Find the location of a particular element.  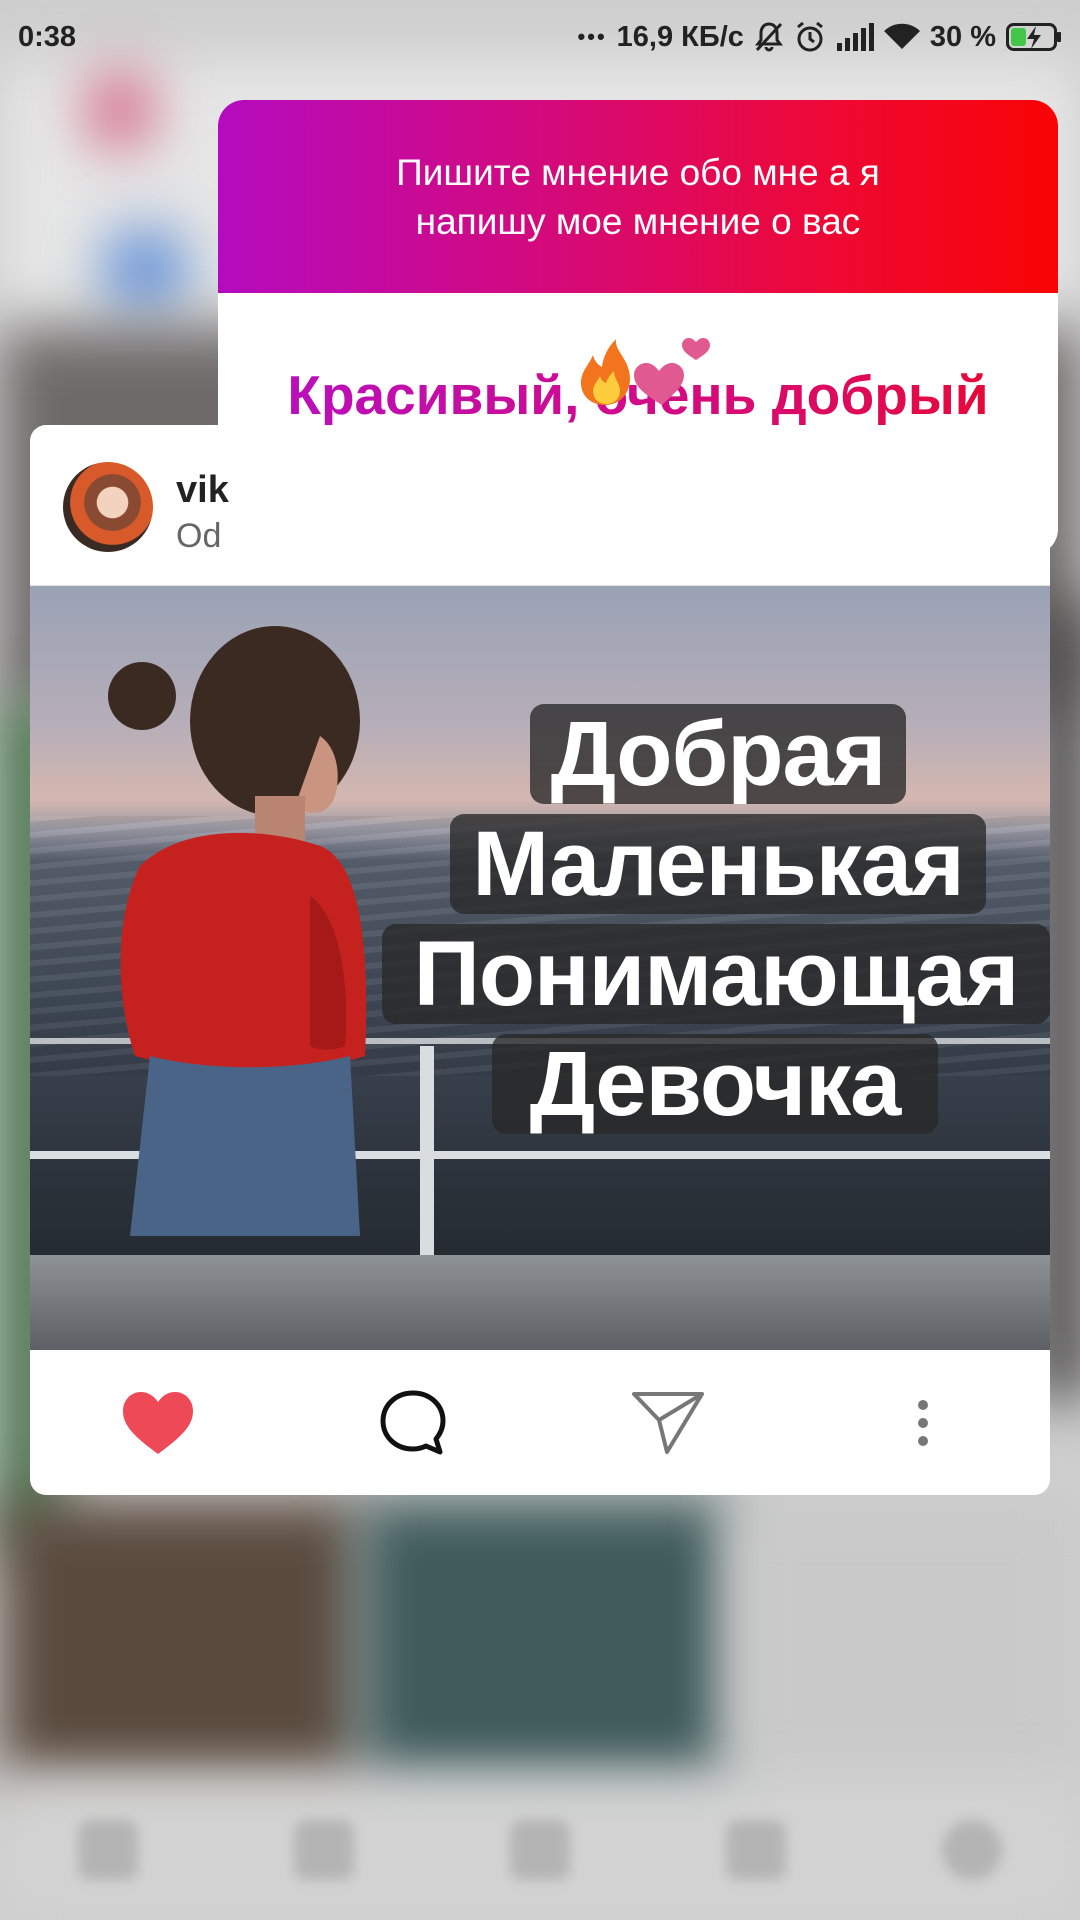

home-icon is located at coordinates (108, 1850).